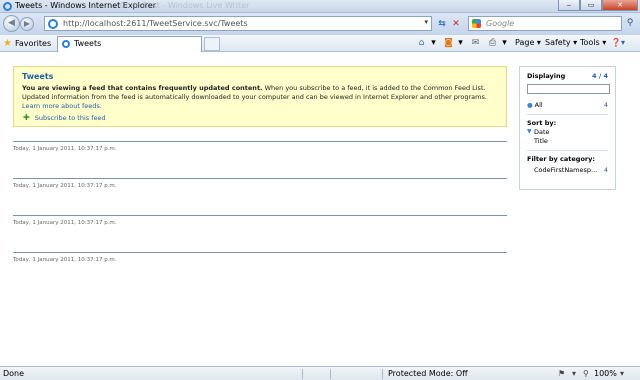 Image resolution: width=640 pixels, height=380 pixels. I want to click on filter-input, so click(568, 89).